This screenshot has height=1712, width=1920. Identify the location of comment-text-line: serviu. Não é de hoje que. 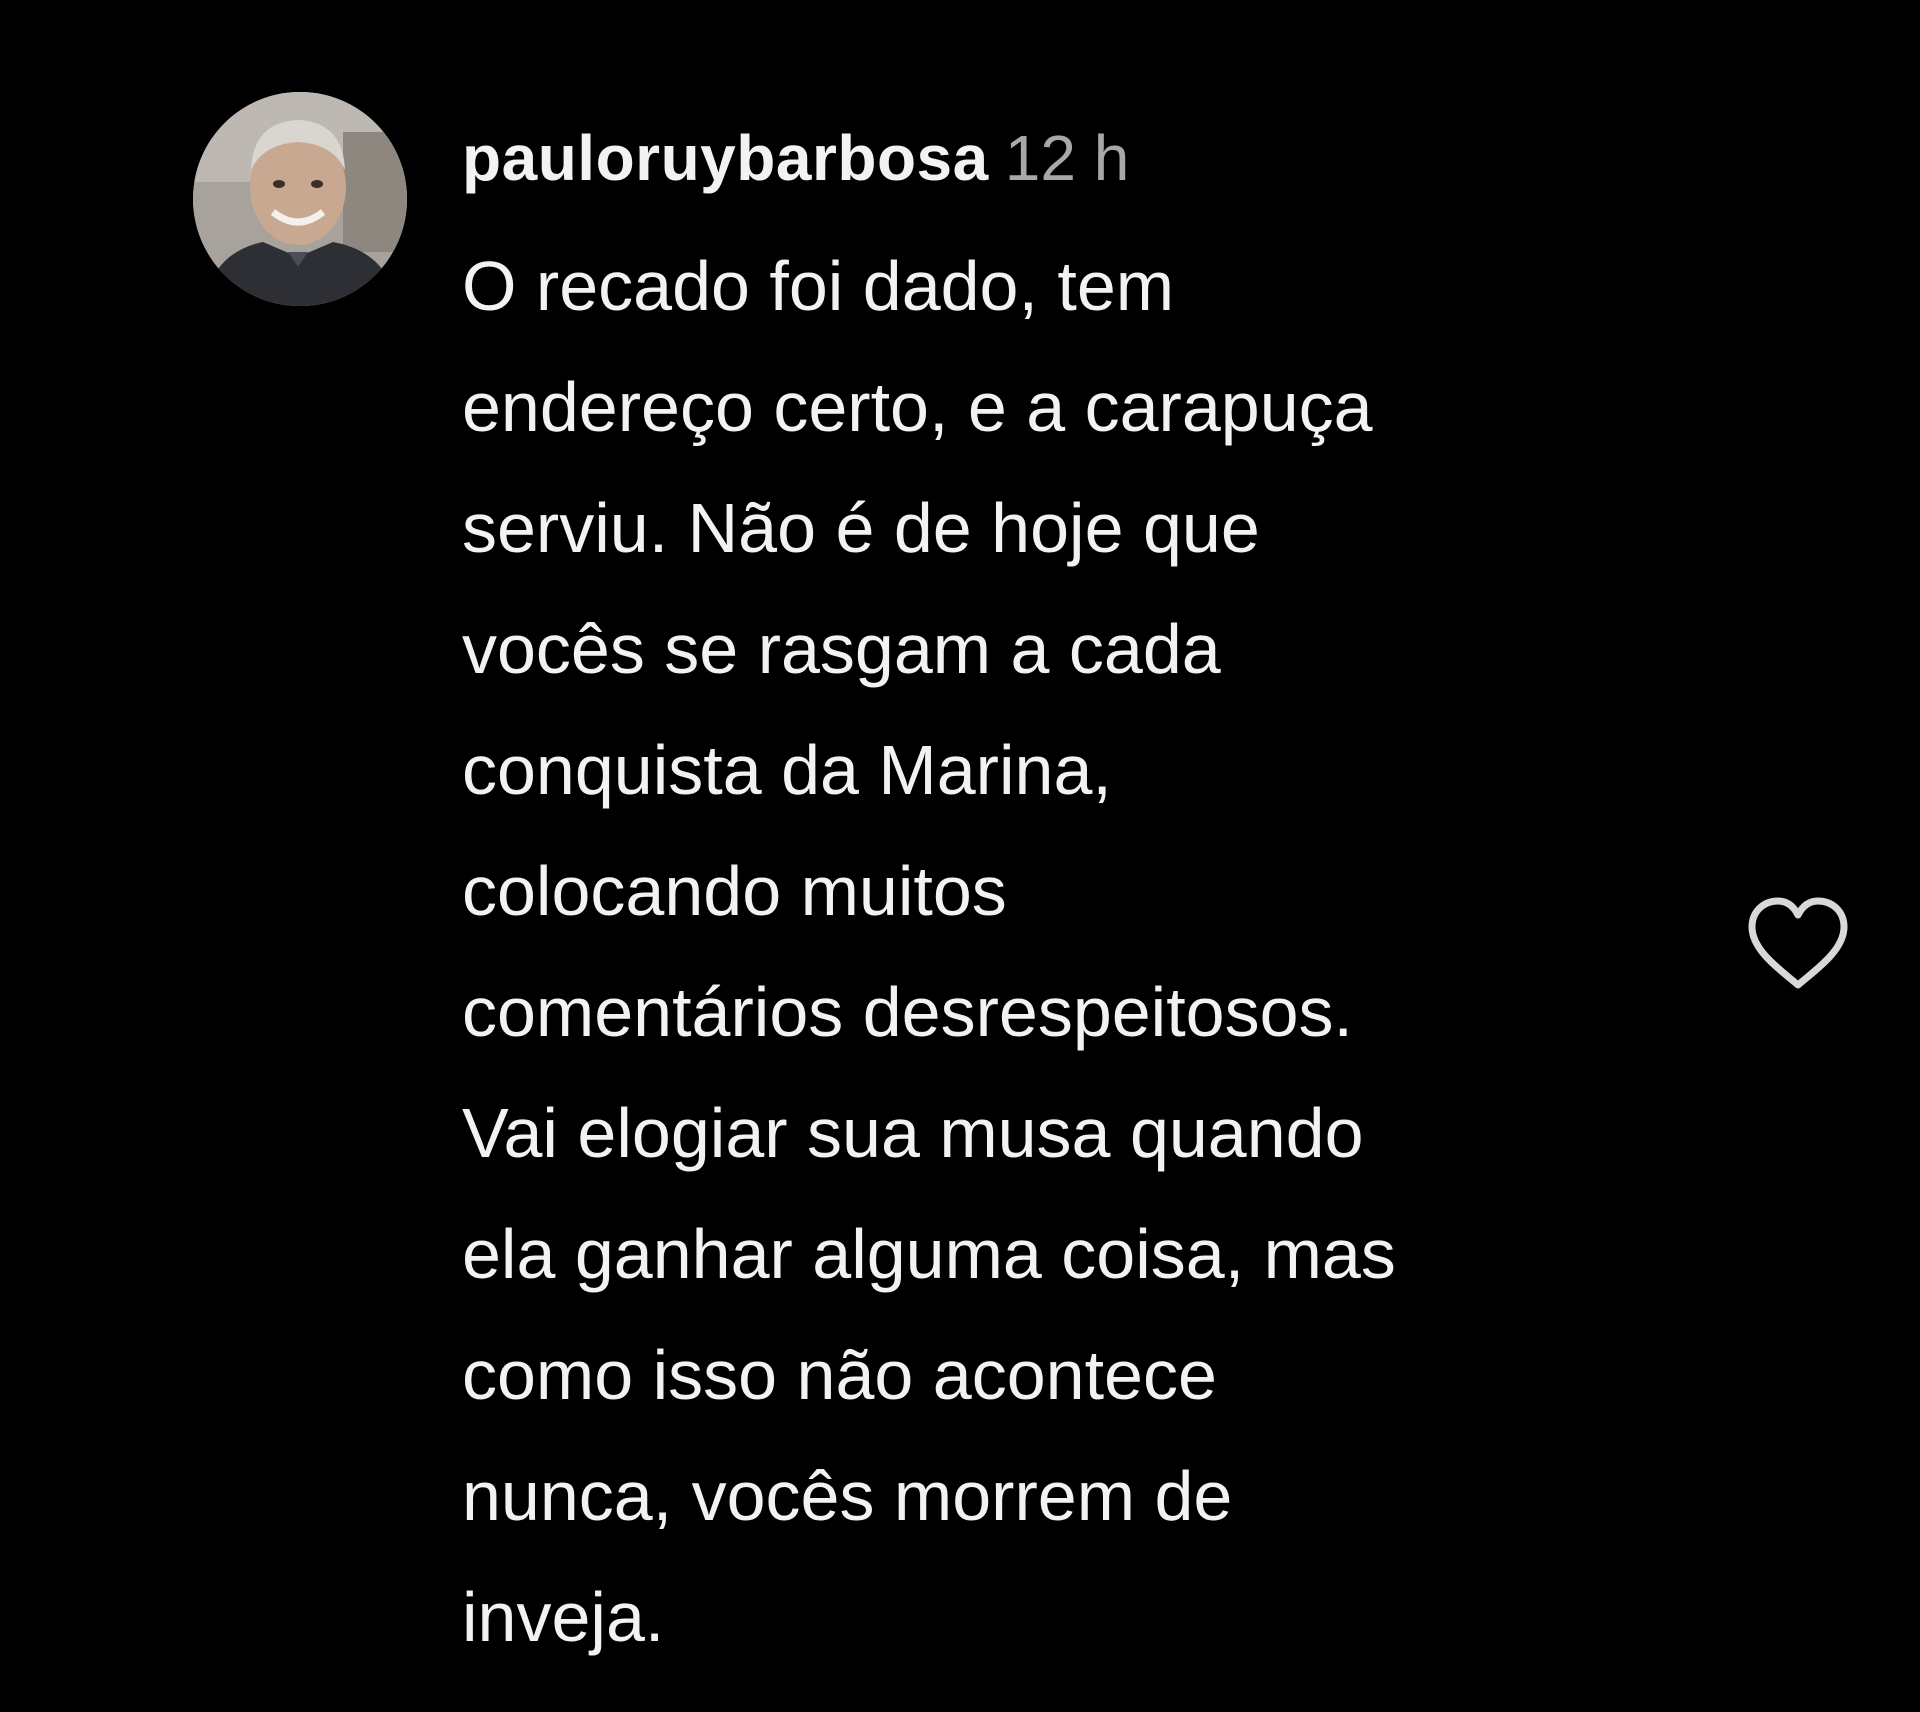
(861, 528).